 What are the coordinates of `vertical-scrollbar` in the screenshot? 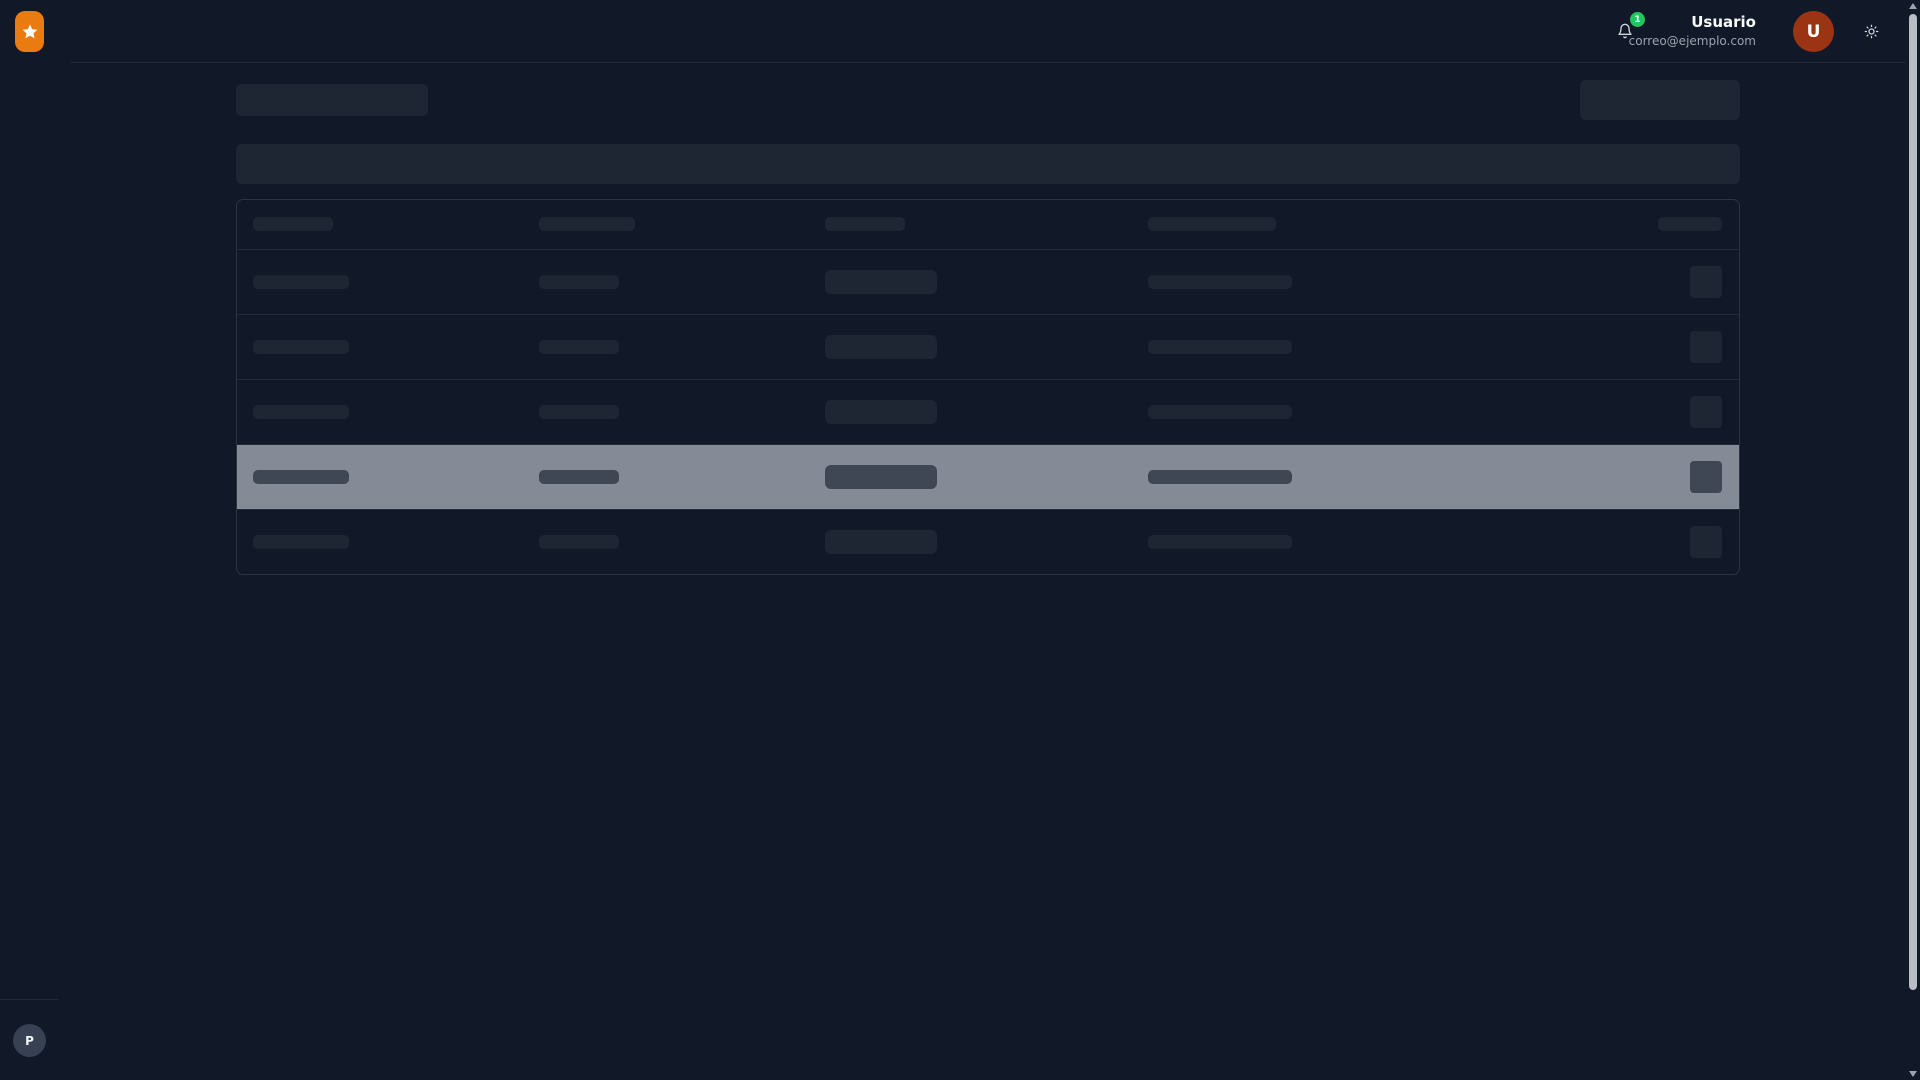 It's located at (1913, 540).